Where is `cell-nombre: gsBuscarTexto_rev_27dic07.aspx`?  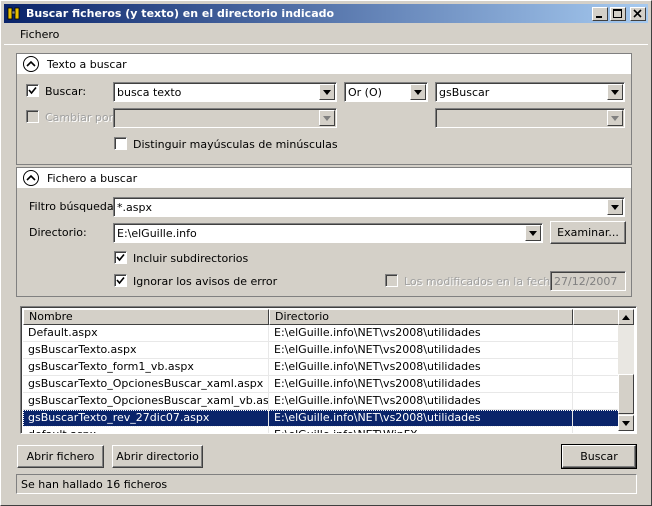 cell-nombre: gsBuscarTexto_rev_27dic07.aspx is located at coordinates (146, 418).